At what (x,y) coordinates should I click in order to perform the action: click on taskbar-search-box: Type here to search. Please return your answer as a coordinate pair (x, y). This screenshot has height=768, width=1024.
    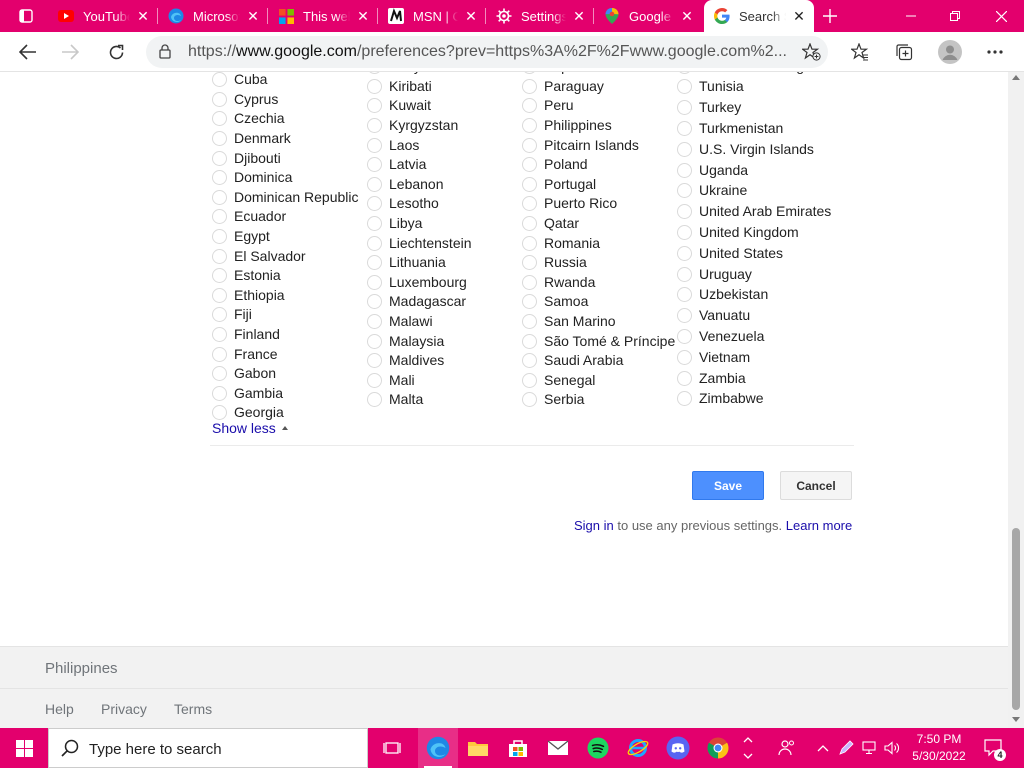
    Looking at the image, I should click on (208, 748).